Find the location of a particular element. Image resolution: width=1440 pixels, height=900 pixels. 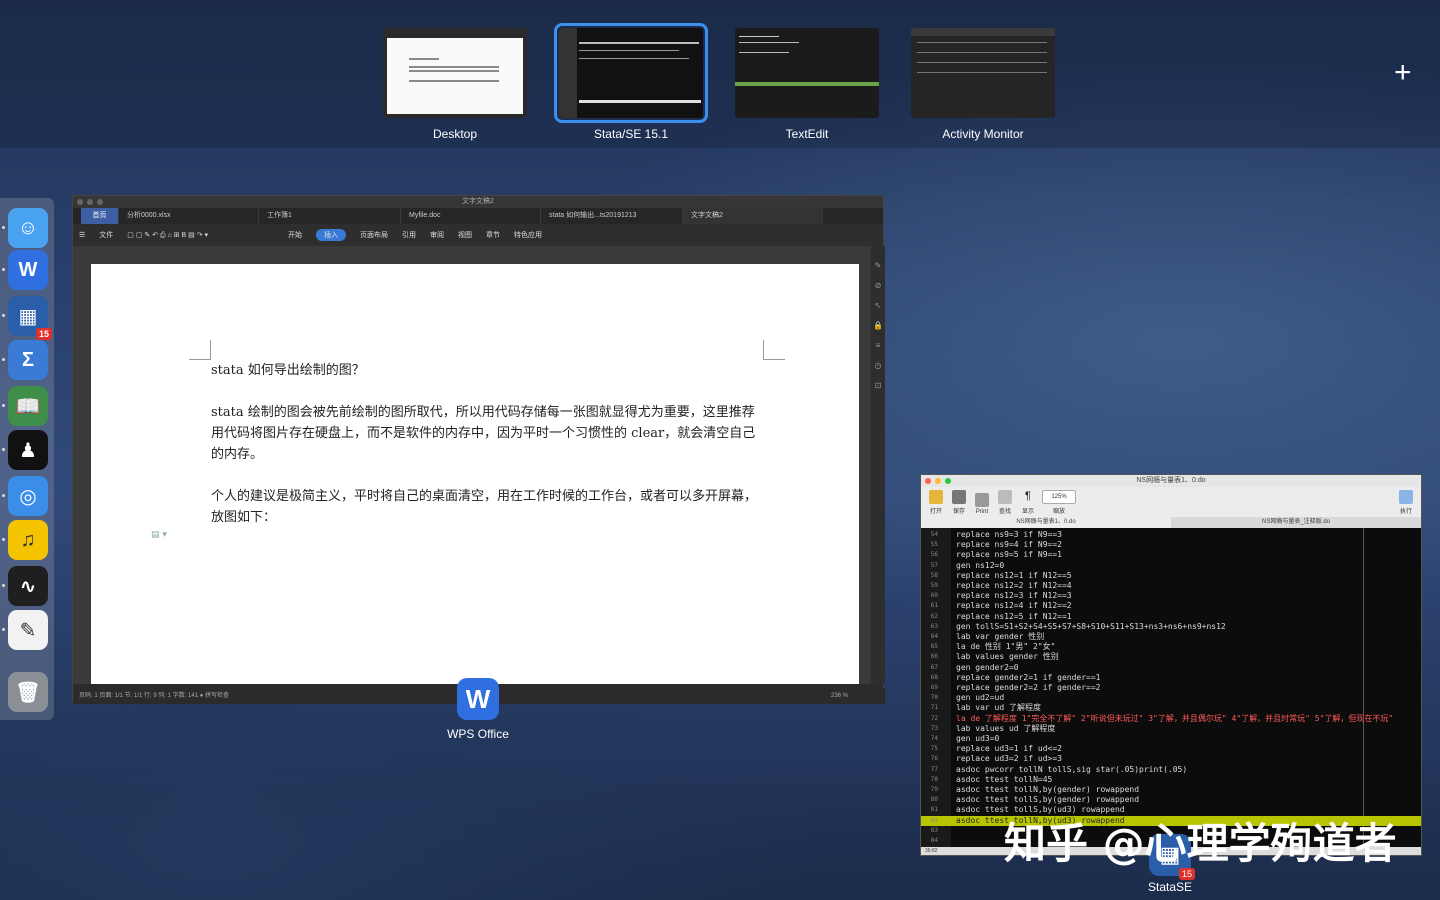

wps-caption: WPS Office is located at coordinates (478, 734).